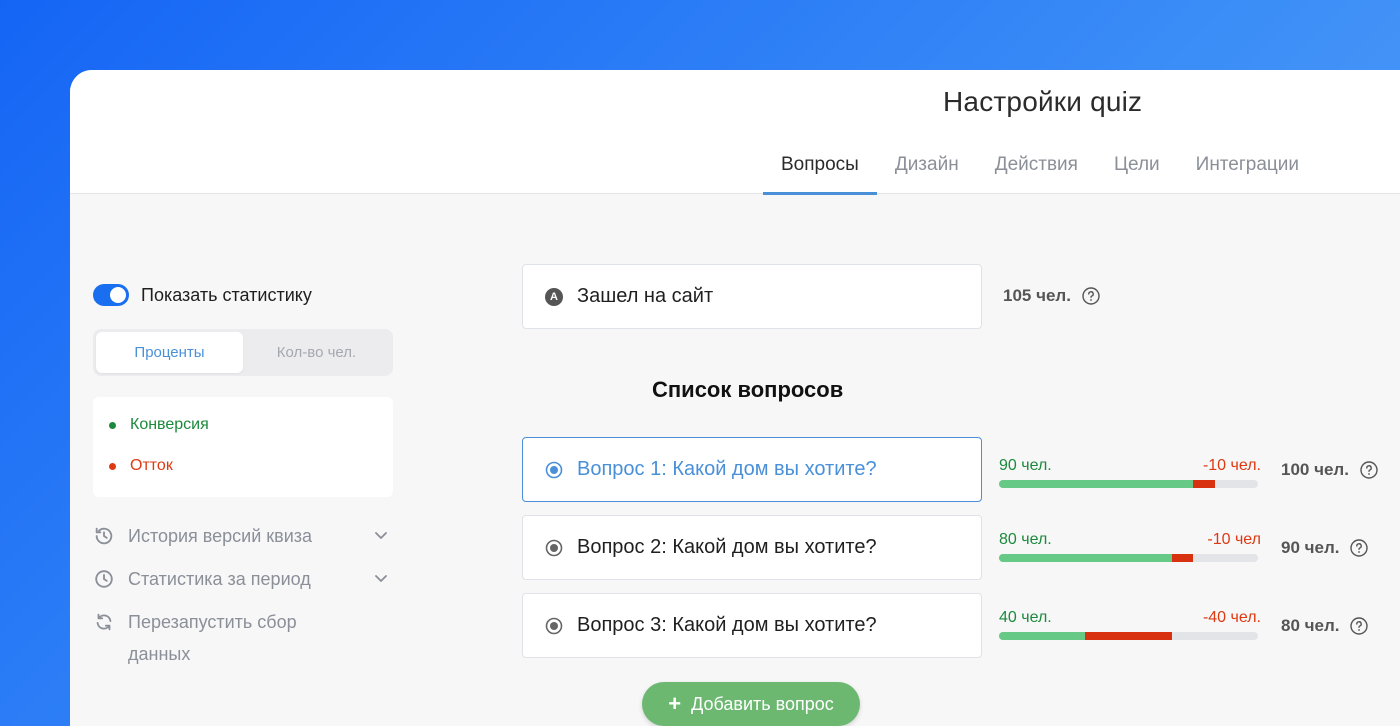 The image size is (1400, 726). Describe the element at coordinates (1315, 469) in the screenshot. I see `question-total-value: 100 чел.` at that location.